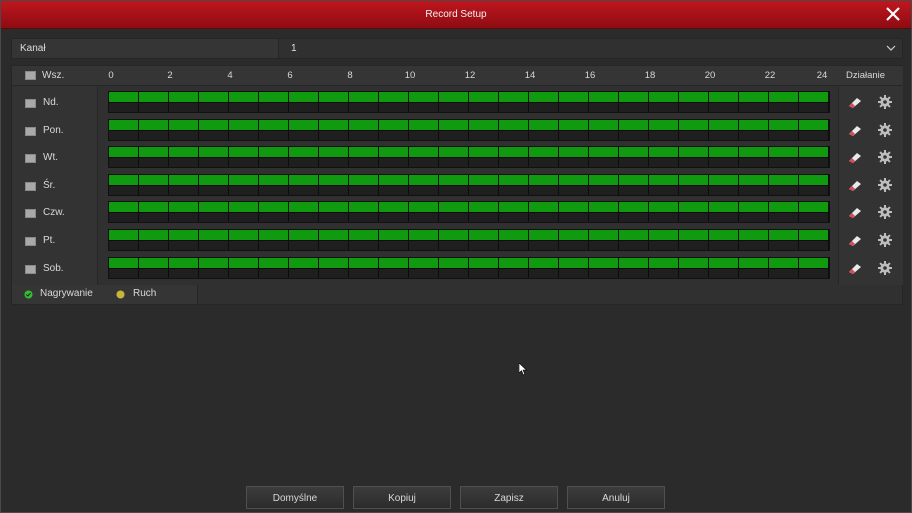 This screenshot has height=513, width=912. I want to click on day-label: Pt., so click(49, 240).